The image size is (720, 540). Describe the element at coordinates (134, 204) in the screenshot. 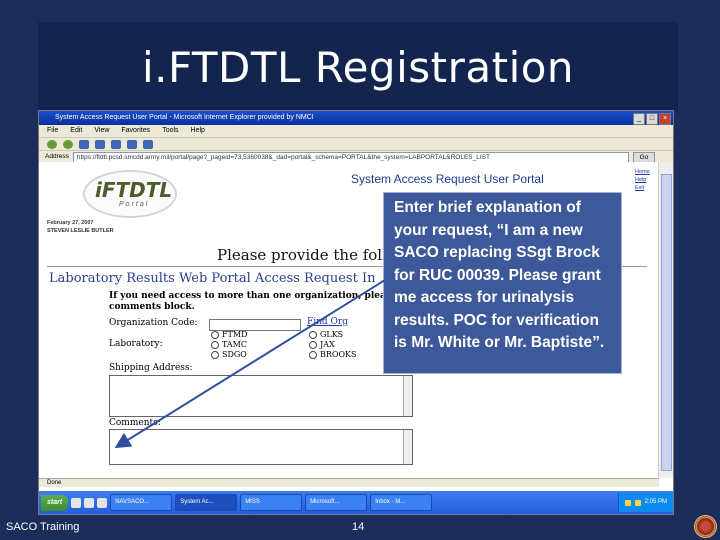

I see `logo-subtitle: Portal` at that location.